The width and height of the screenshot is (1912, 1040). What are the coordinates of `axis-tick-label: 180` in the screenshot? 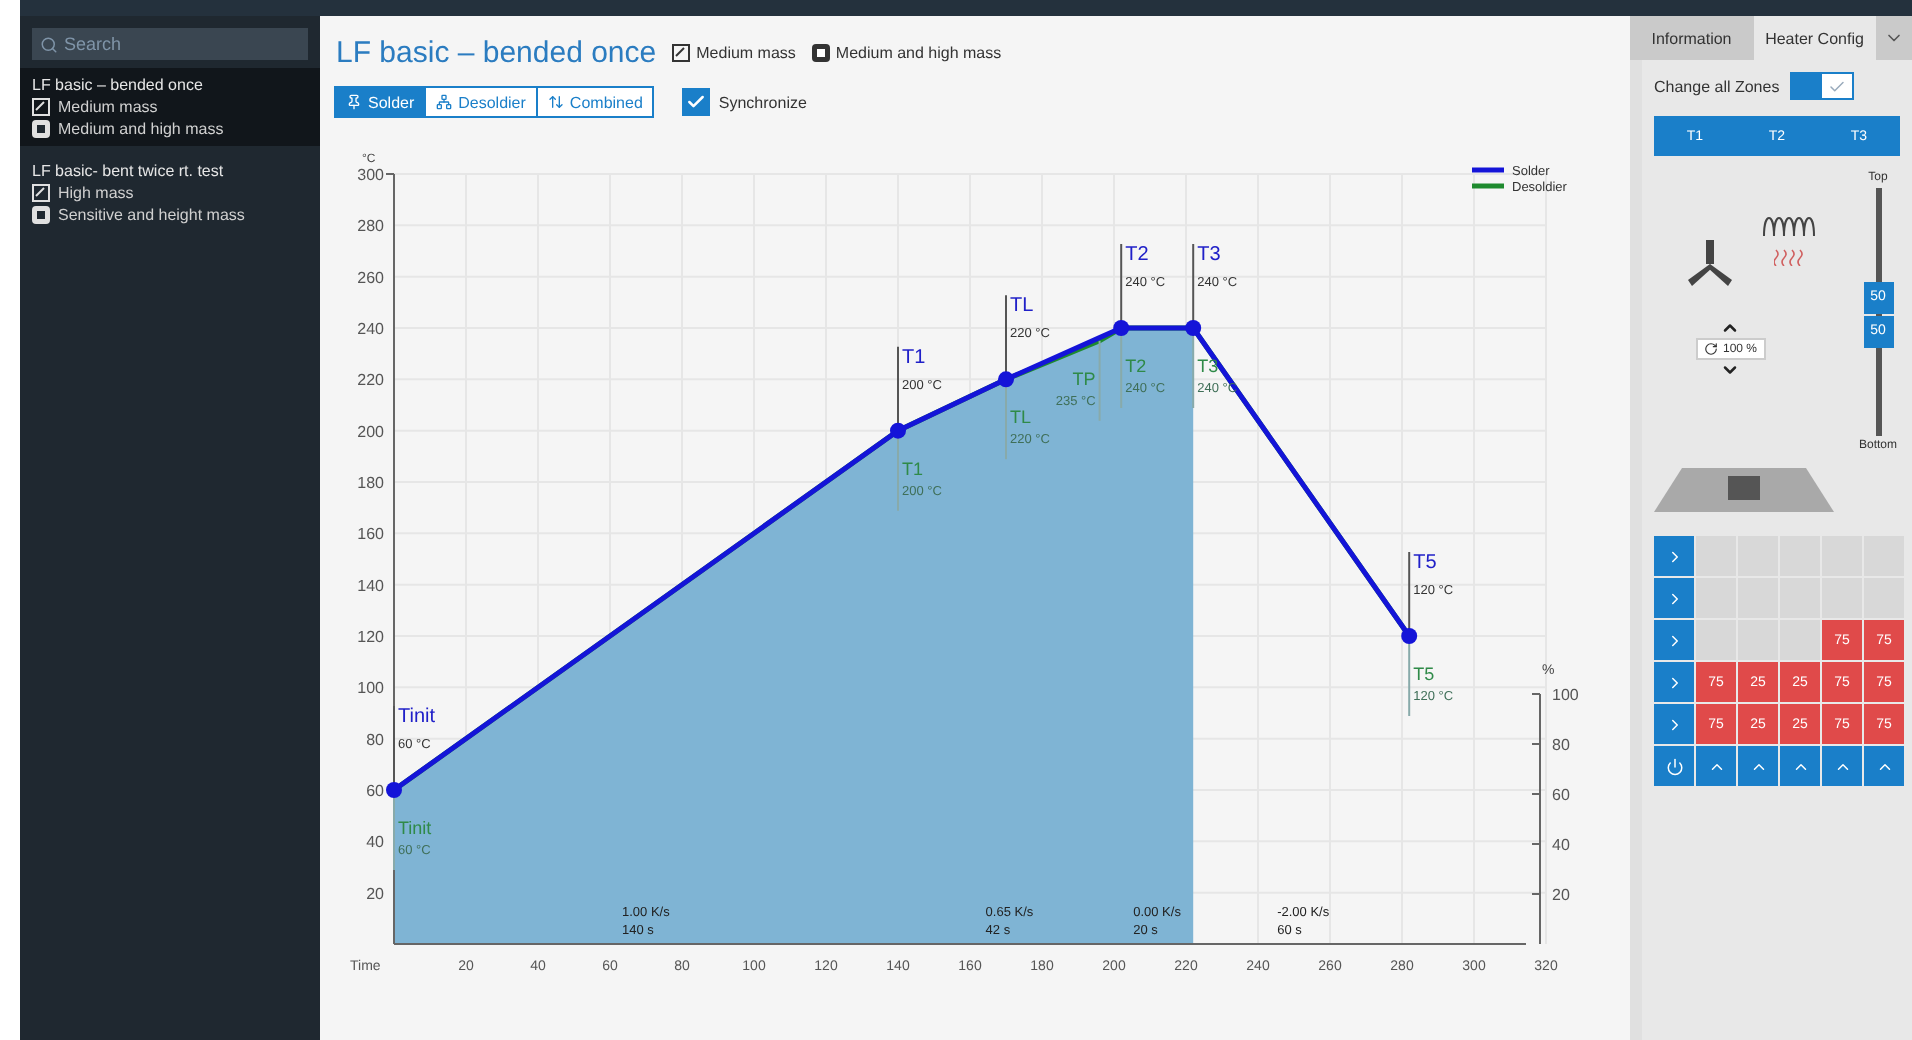 It's located at (370, 483).